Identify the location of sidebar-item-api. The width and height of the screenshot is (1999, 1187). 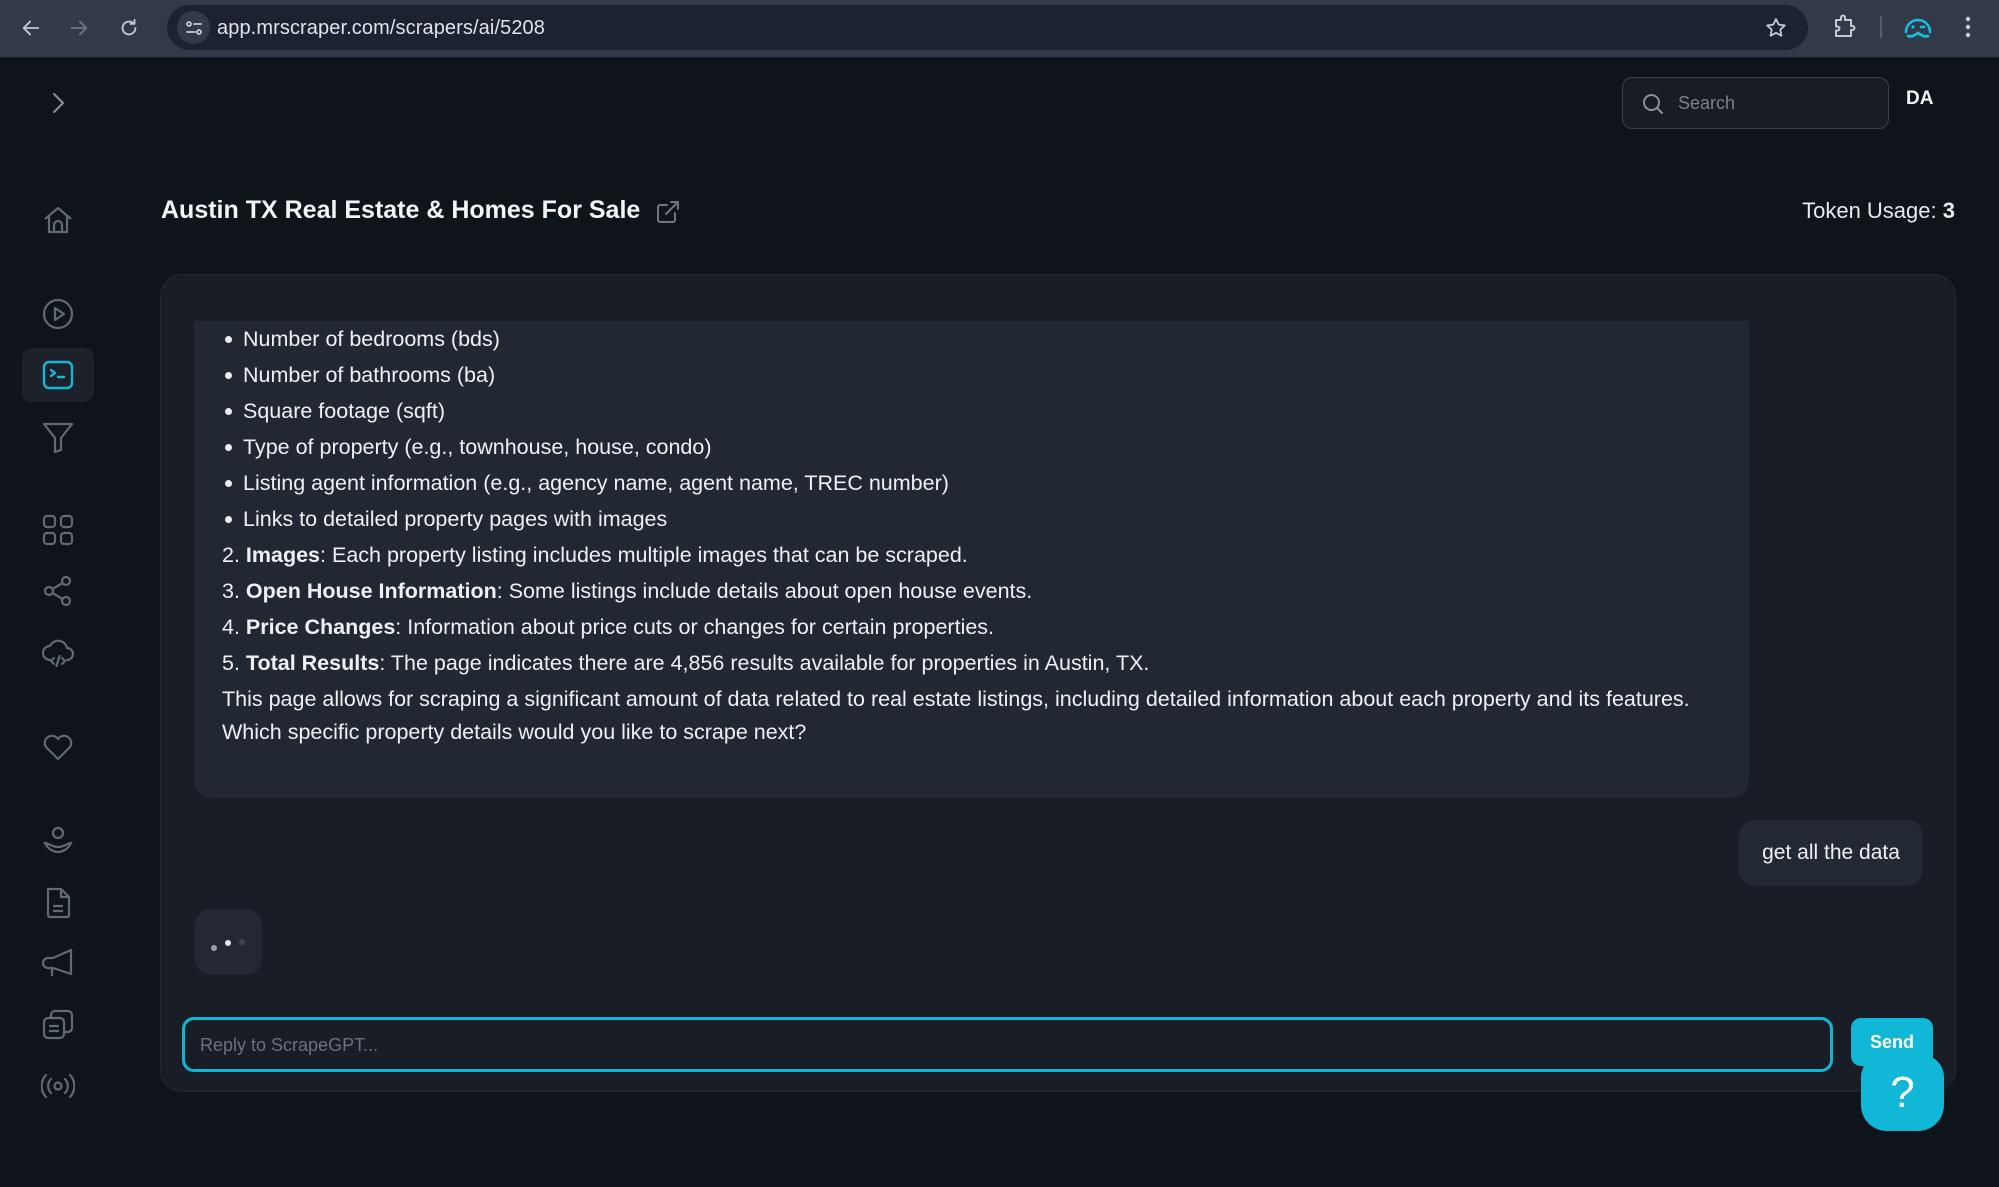
(58, 654).